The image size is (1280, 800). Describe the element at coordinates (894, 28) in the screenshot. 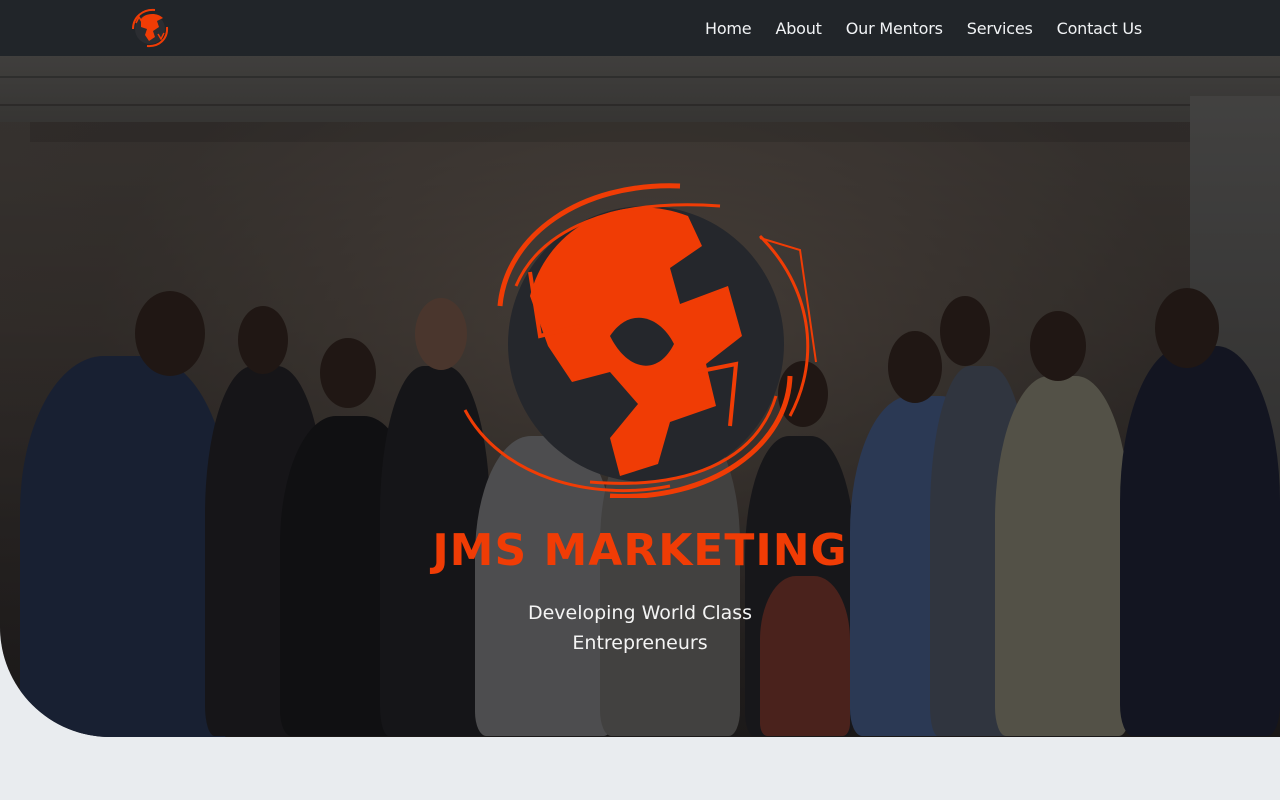

I see `nav-link-our-mentors: Our Mentors` at that location.